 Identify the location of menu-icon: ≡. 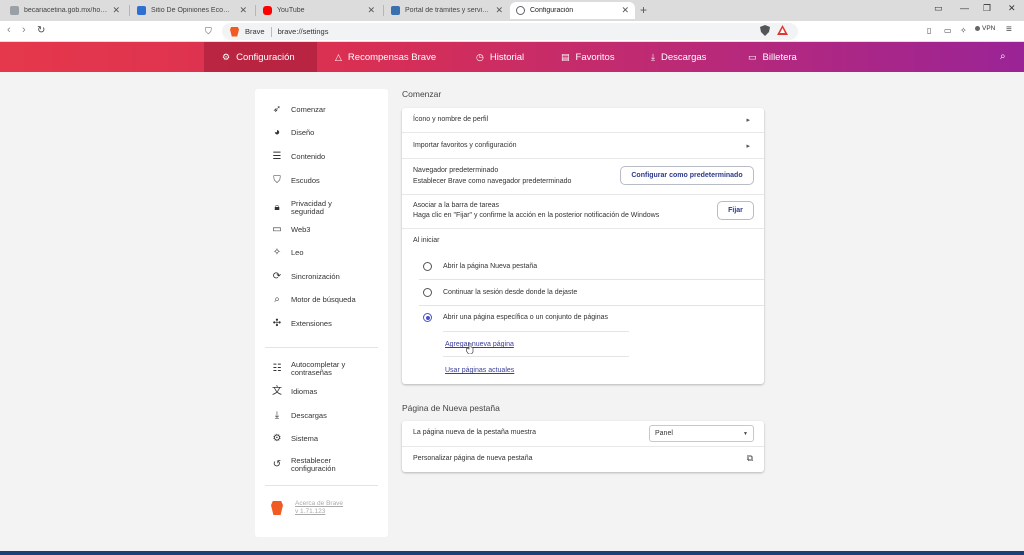
(1009, 29).